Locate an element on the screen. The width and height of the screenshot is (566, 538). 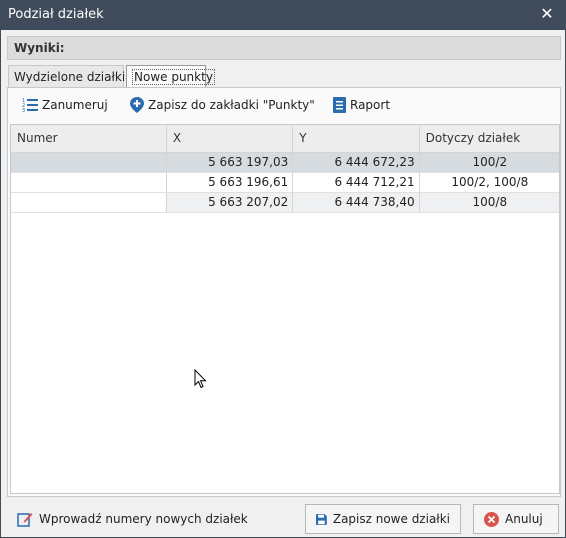
close-icon: ✕ is located at coordinates (547, 14).